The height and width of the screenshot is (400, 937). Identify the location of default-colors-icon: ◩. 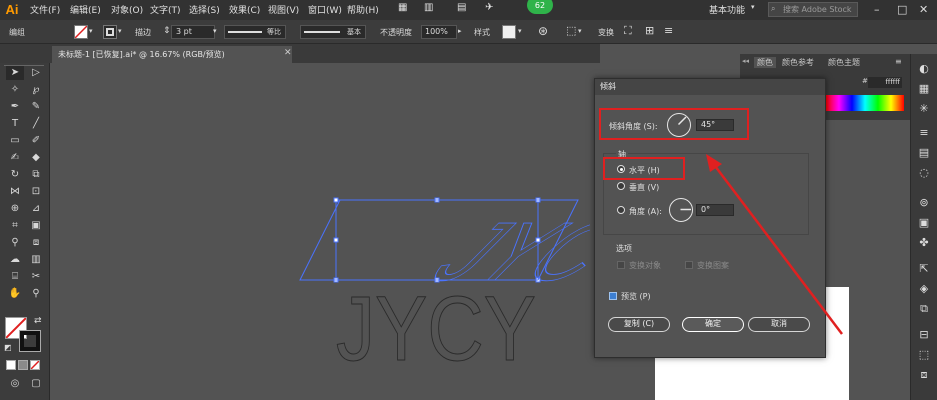
(8, 347).